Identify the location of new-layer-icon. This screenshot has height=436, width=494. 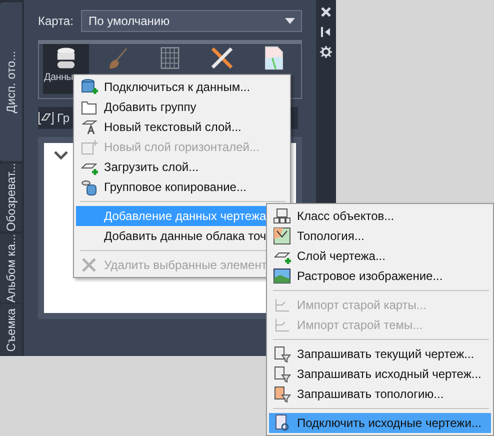
(89, 147).